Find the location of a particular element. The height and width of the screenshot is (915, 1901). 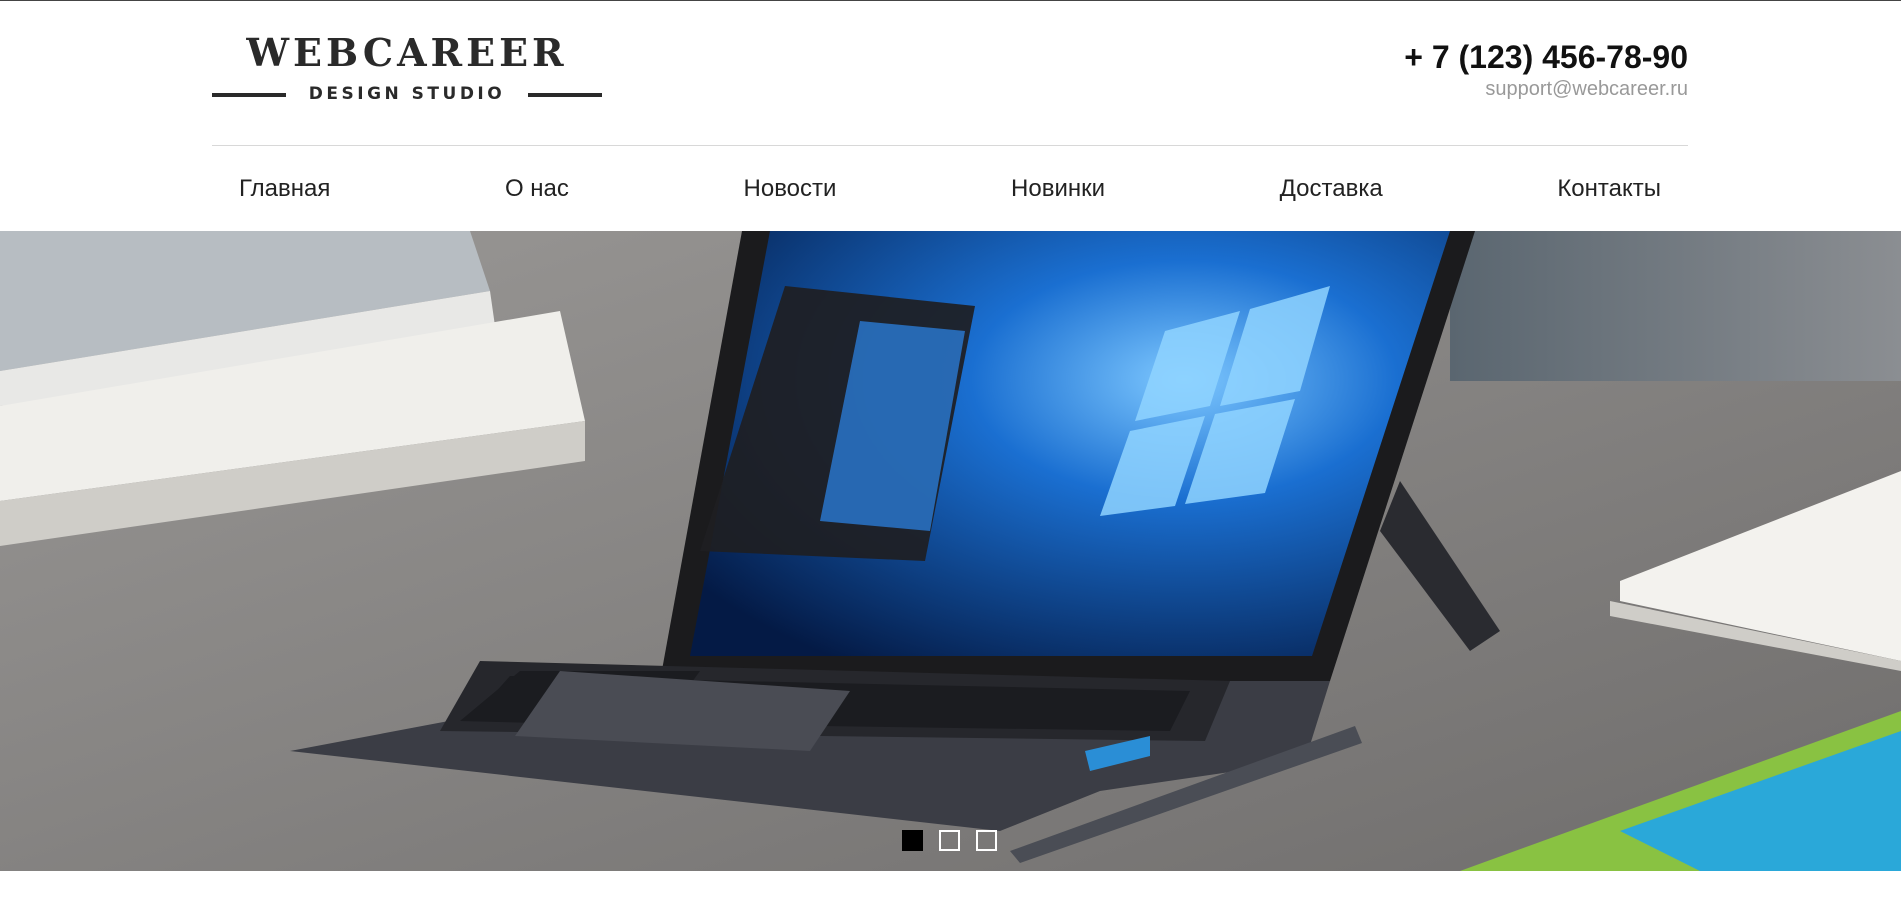

contact-block: + 7 (123) 456-78-90 support@webcareer.ru is located at coordinates (1546, 70).